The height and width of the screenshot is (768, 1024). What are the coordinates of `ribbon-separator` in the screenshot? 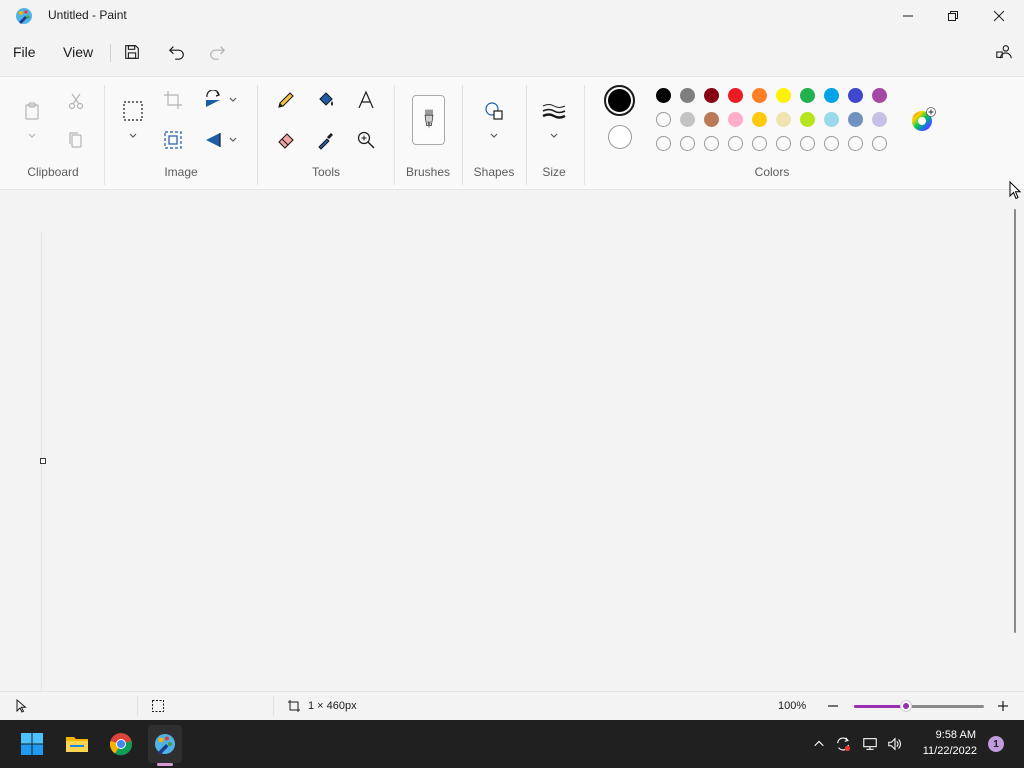 It's located at (257, 135).